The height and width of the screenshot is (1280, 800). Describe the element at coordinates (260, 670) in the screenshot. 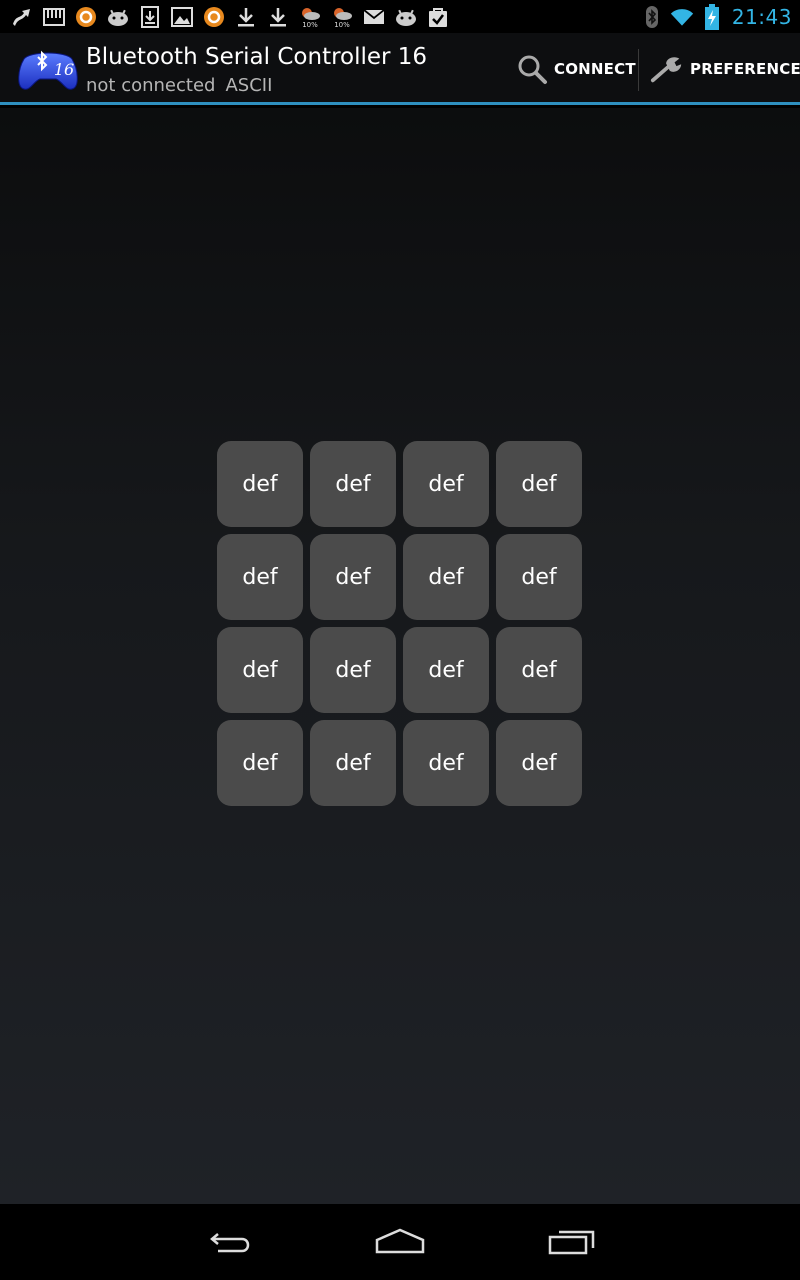

I see `pad-button-9: def` at that location.